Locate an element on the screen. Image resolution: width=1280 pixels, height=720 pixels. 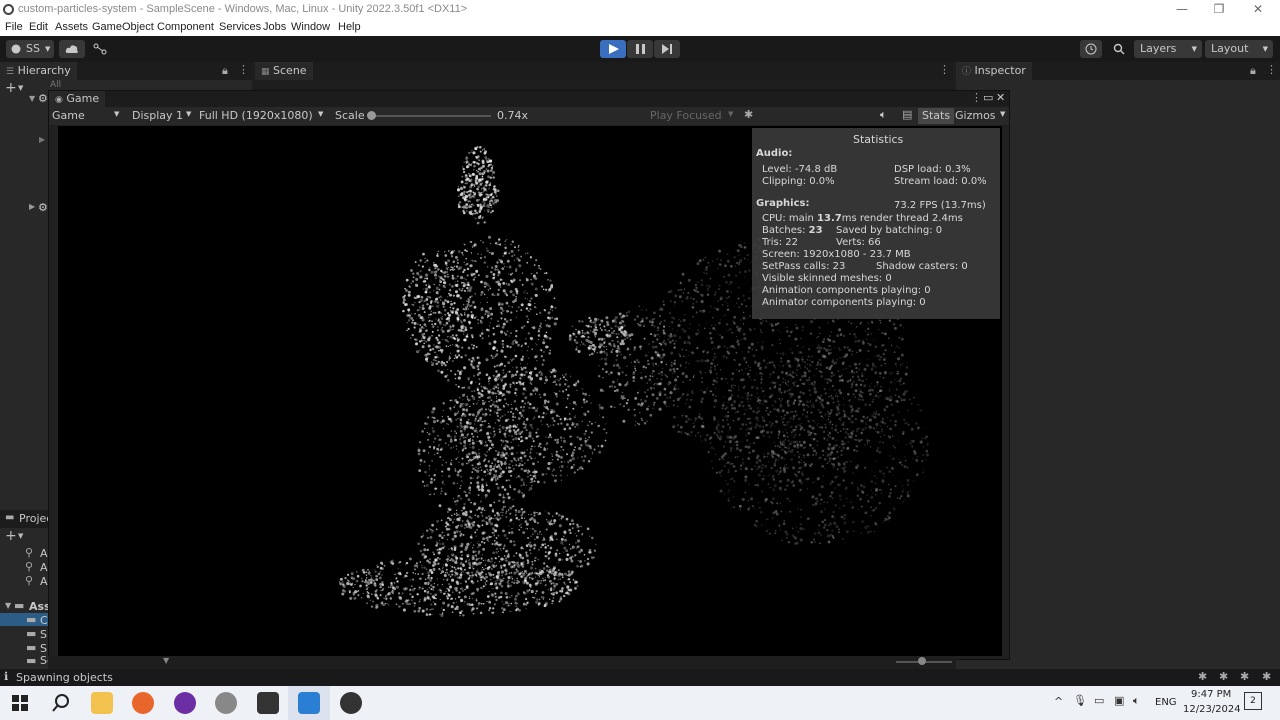
tab-hierarchy: ☰ Hierarchy is located at coordinates (38, 71).